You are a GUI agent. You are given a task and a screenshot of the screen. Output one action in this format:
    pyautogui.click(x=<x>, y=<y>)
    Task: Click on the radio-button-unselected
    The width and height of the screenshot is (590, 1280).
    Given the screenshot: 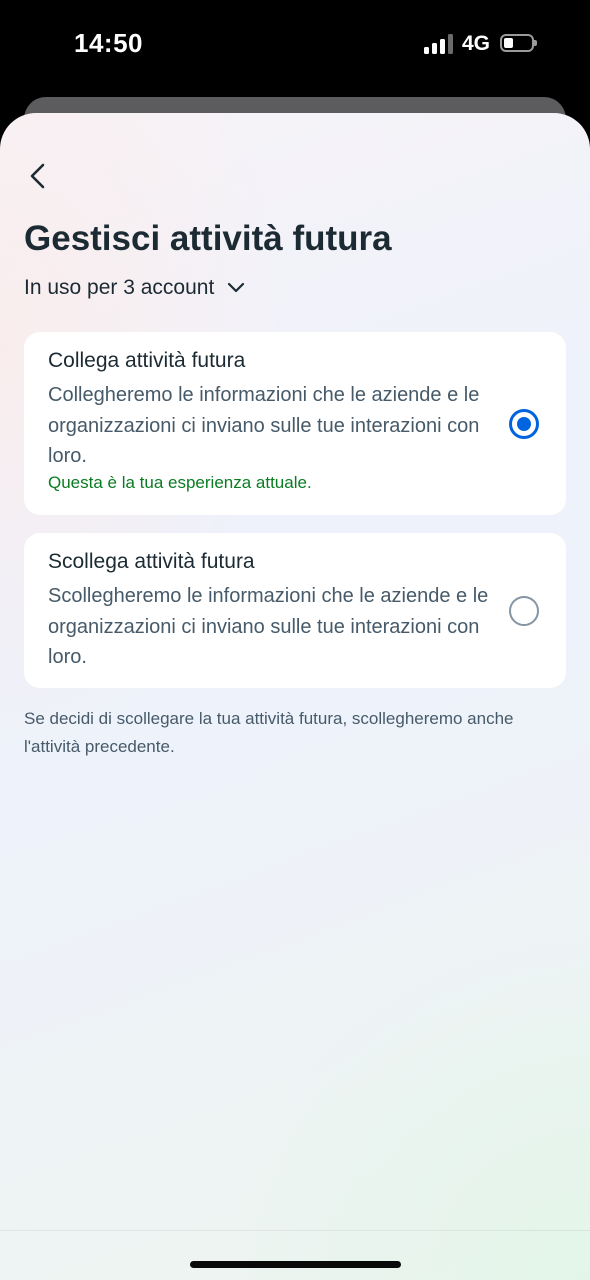 What is the action you would take?
    pyautogui.click(x=524, y=611)
    